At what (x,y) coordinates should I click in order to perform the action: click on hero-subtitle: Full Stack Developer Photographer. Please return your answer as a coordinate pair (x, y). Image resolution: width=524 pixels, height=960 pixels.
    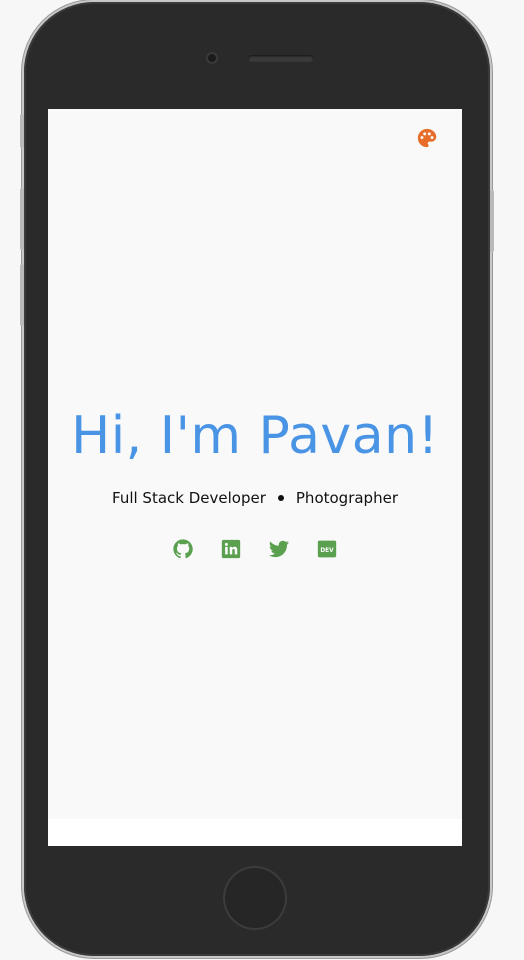
    Looking at the image, I should click on (255, 498).